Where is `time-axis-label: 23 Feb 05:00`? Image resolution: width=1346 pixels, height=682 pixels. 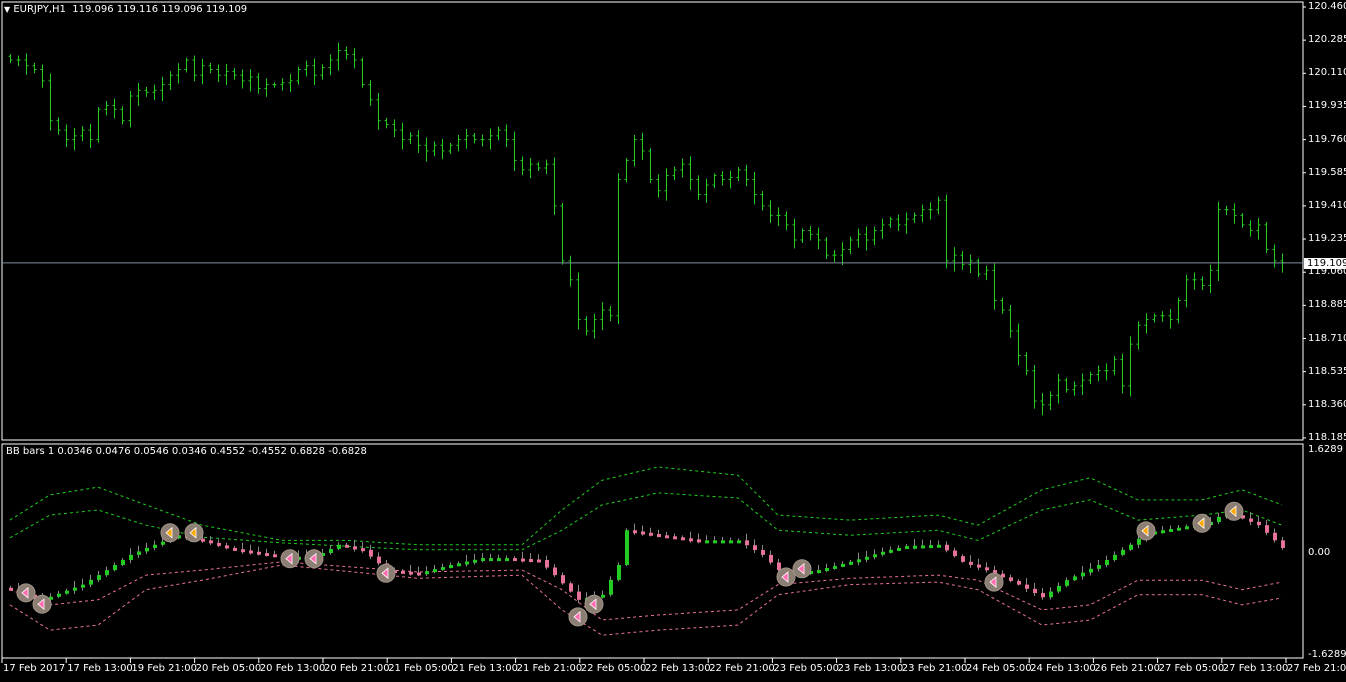
time-axis-label: 23 Feb 05:00 is located at coordinates (806, 668).